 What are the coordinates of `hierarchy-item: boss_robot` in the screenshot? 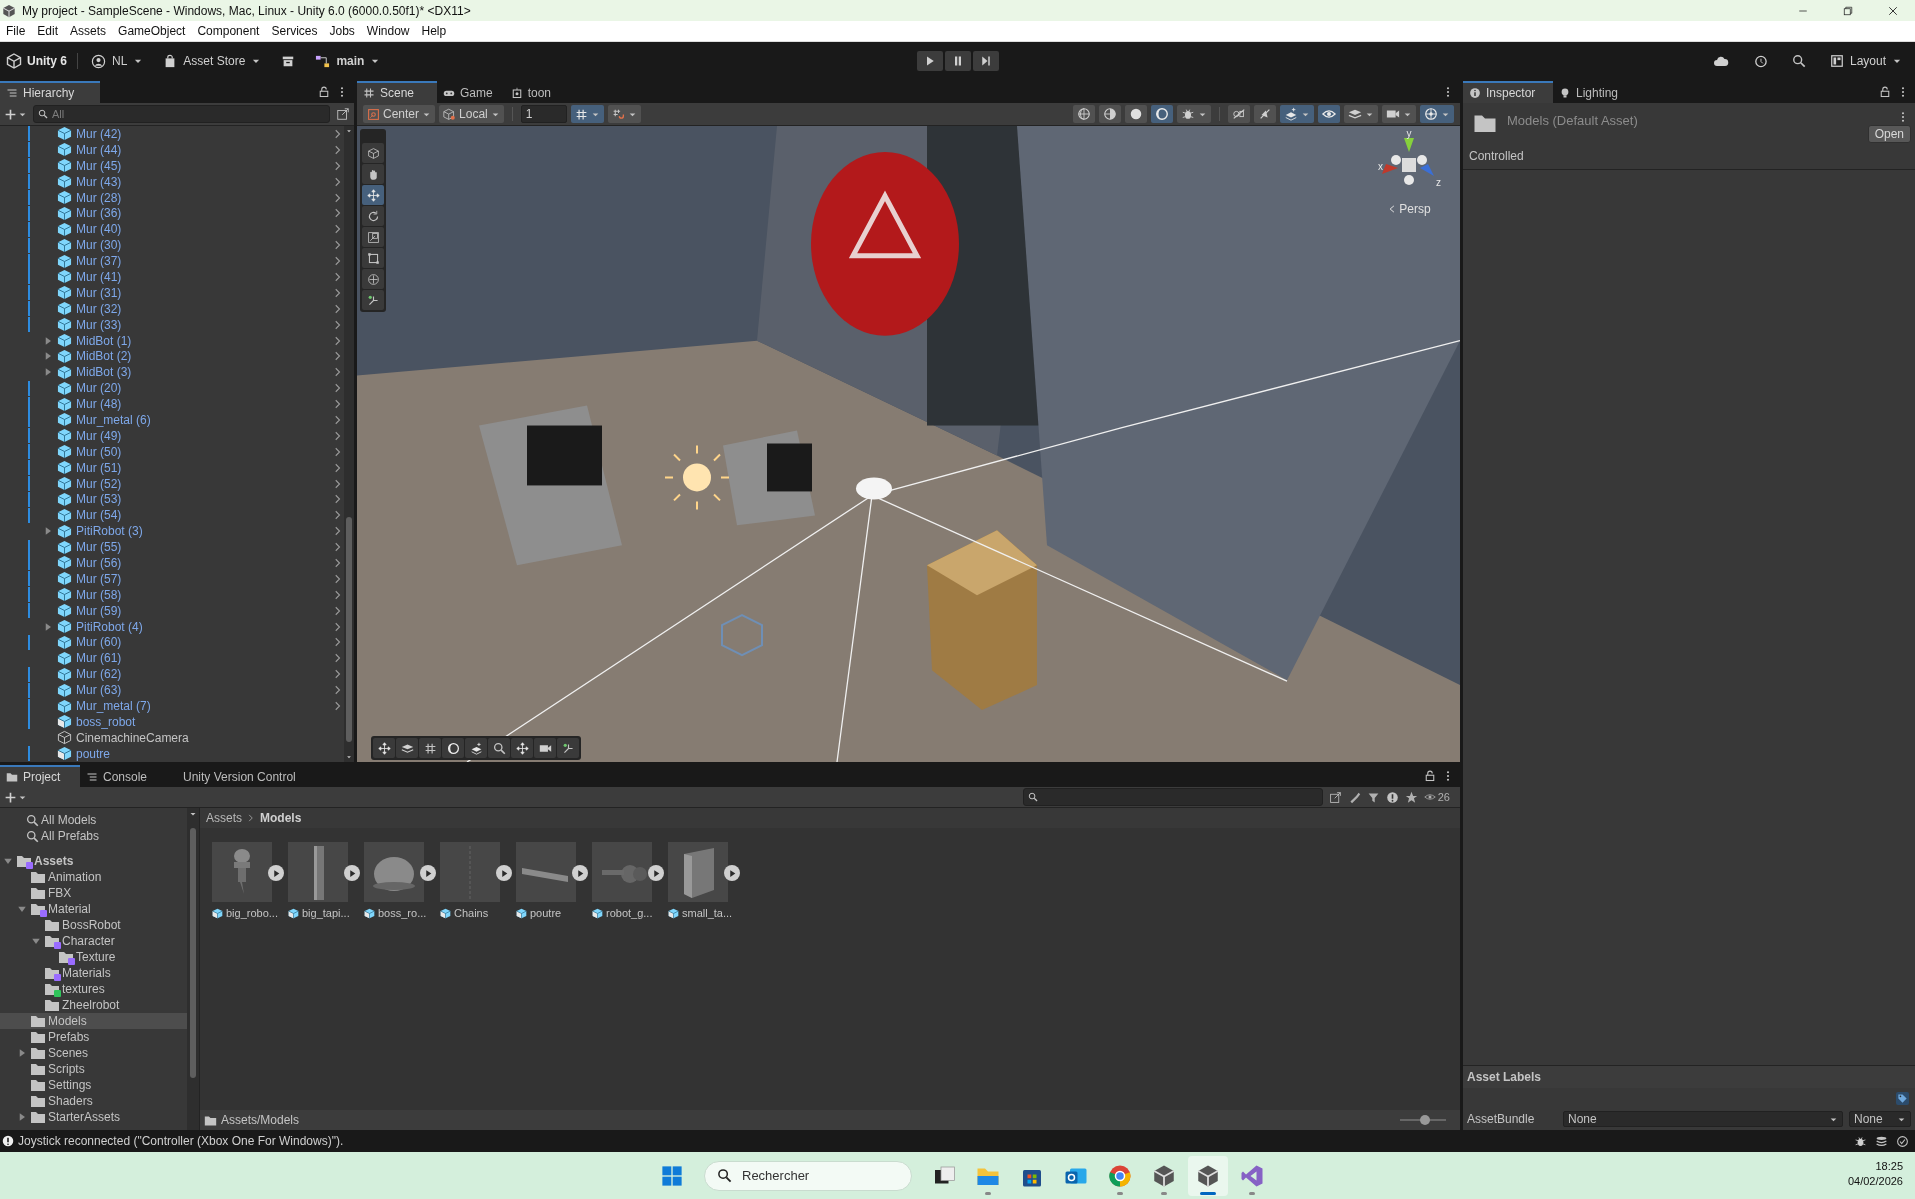 It's located at (172, 721).